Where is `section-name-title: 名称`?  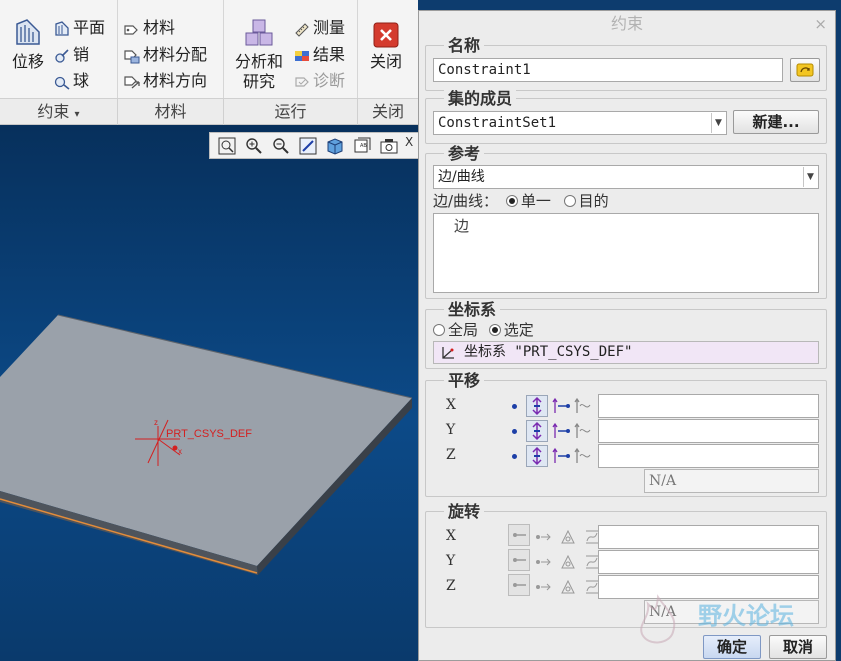 section-name-title: 名称 is located at coordinates (464, 46).